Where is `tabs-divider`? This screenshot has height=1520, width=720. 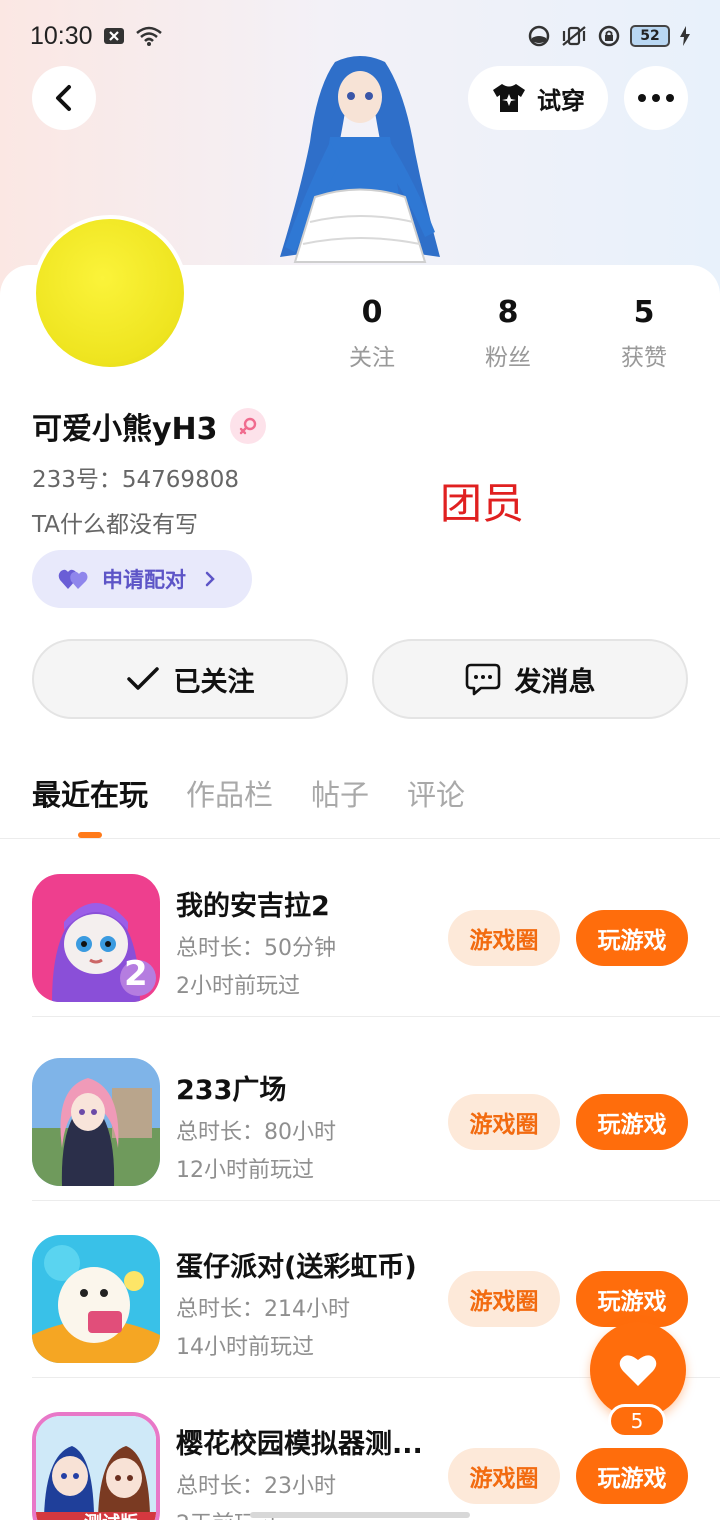
tabs-divider is located at coordinates (360, 838).